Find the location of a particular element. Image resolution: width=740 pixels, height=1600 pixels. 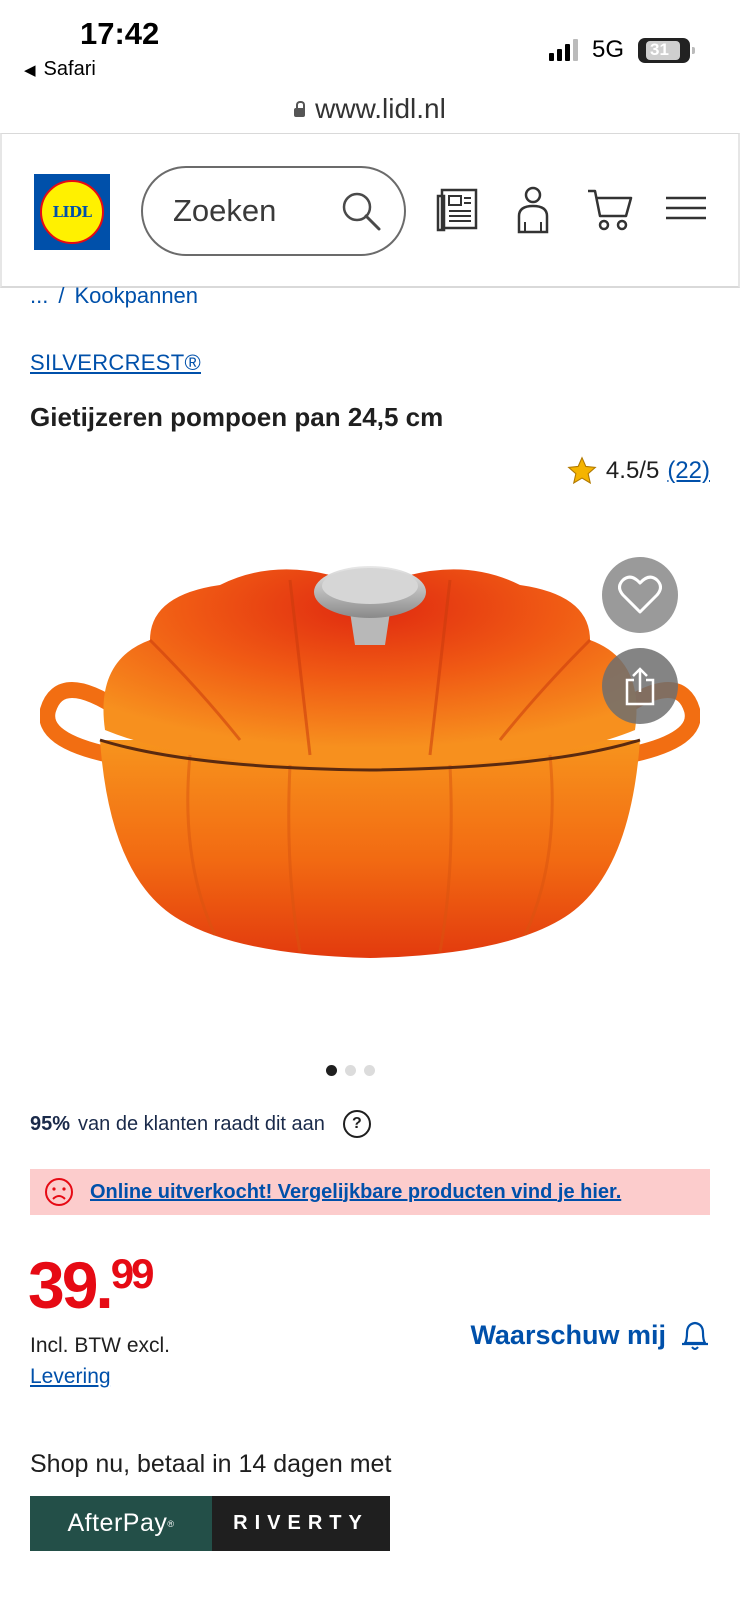

lock-icon is located at coordinates (300, 108).